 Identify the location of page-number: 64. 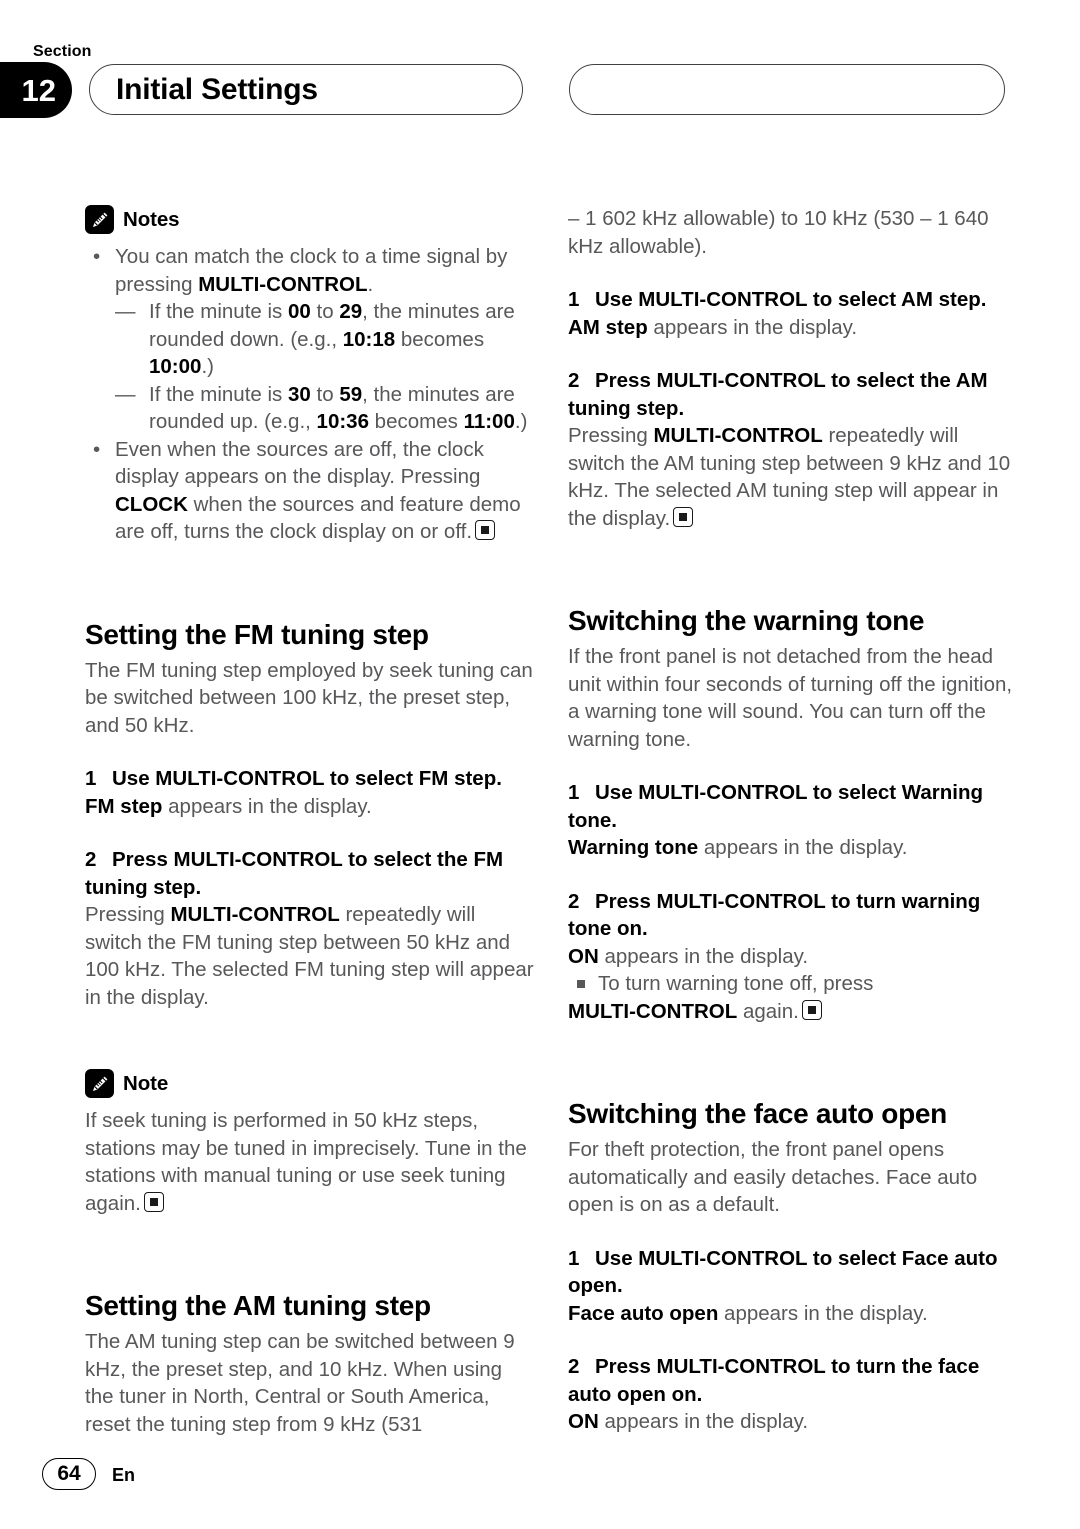
(69, 1473).